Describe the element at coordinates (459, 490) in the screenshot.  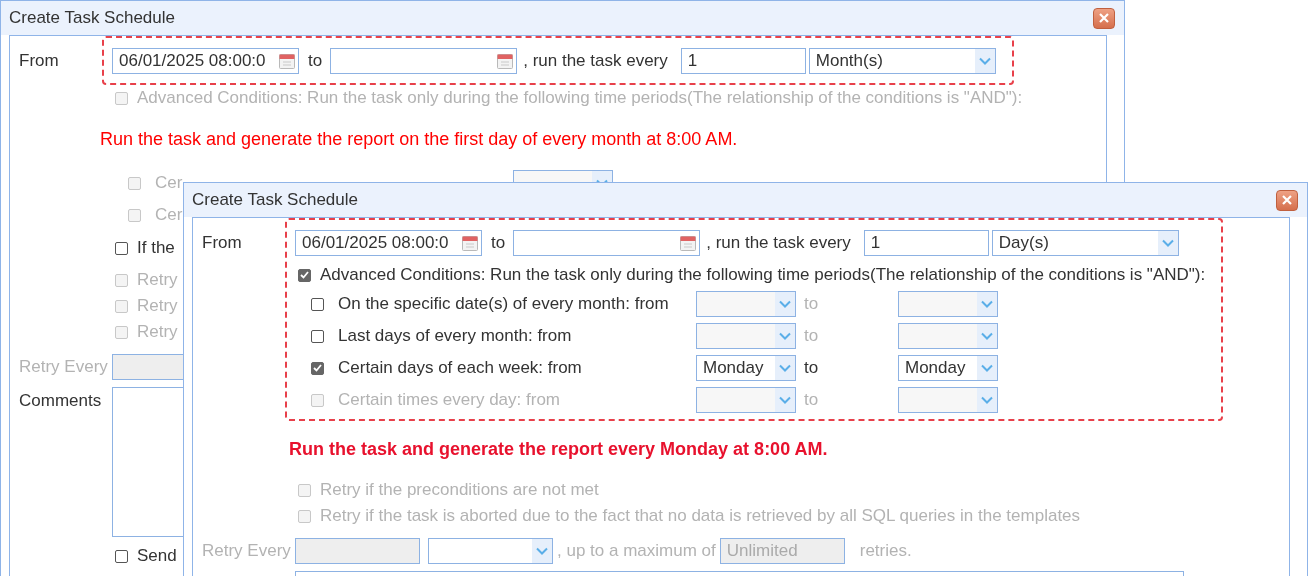
I see `checkbox-label: Retry if the preconditions are not met` at that location.